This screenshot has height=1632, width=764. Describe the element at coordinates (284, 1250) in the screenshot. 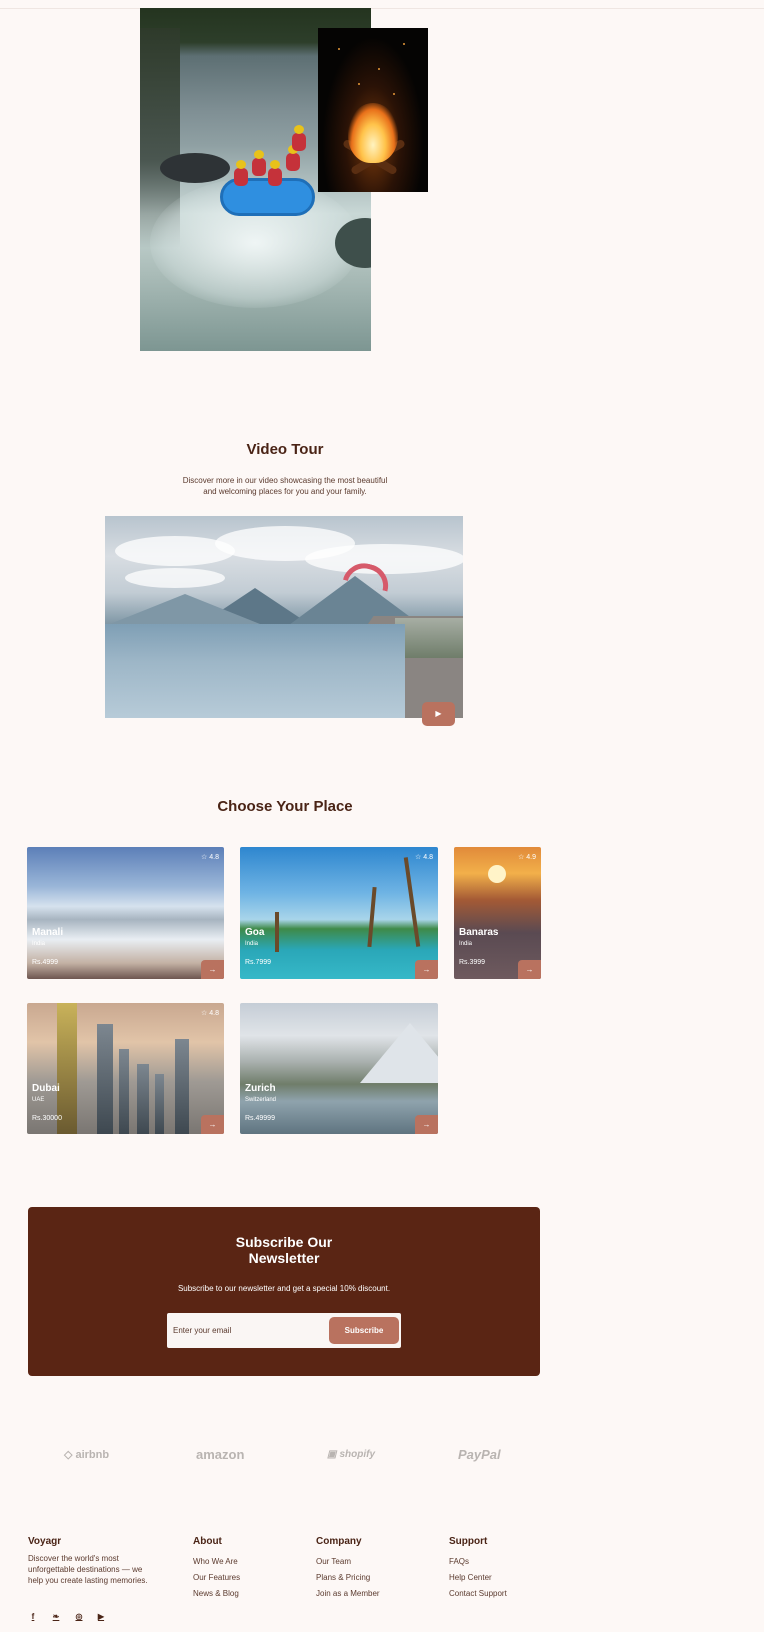

I see `newsletter-title: Subscribe Our Newsletter` at that location.